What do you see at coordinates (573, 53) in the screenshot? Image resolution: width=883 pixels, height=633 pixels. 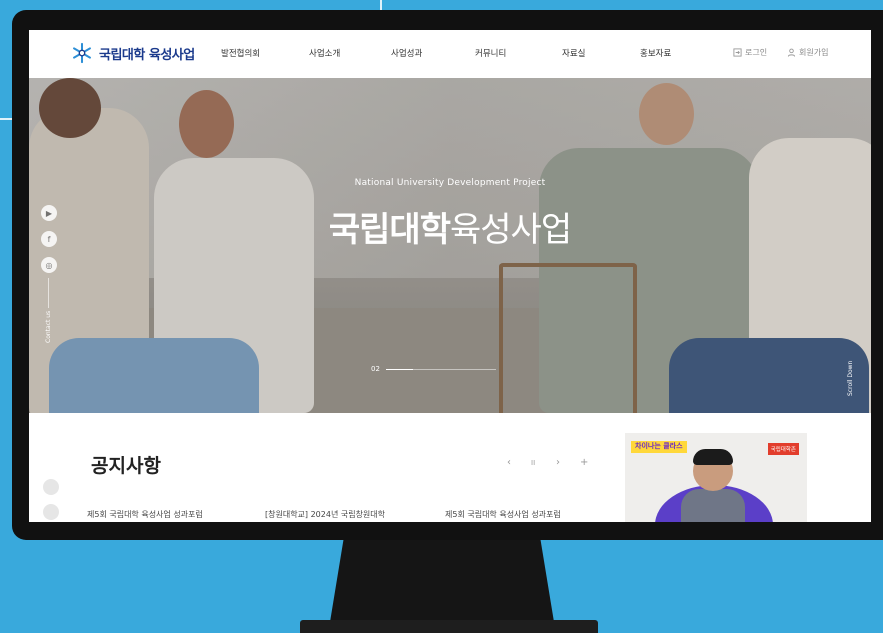 I see `menu-item-archive: 자료실` at bounding box center [573, 53].